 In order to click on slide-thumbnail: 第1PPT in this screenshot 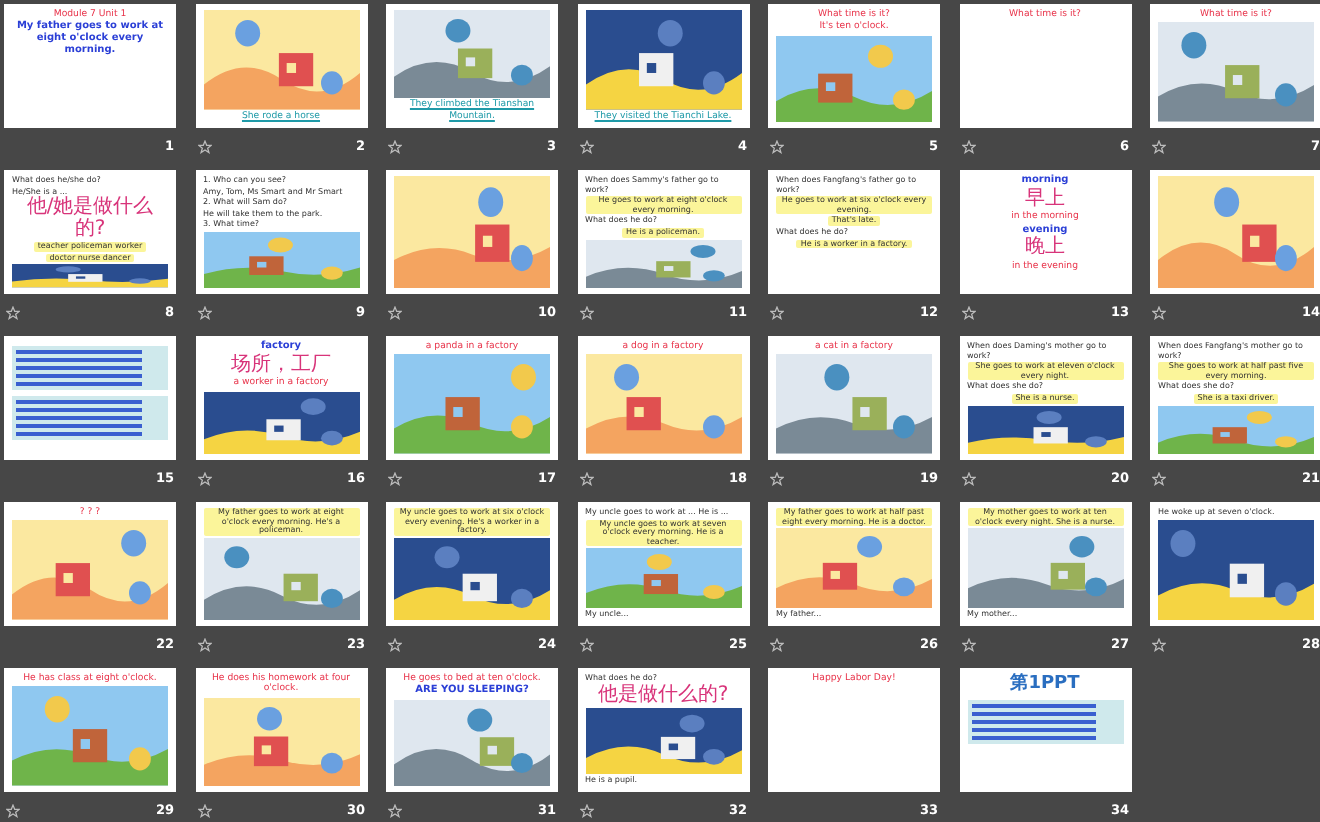, I will do `click(1045, 730)`.